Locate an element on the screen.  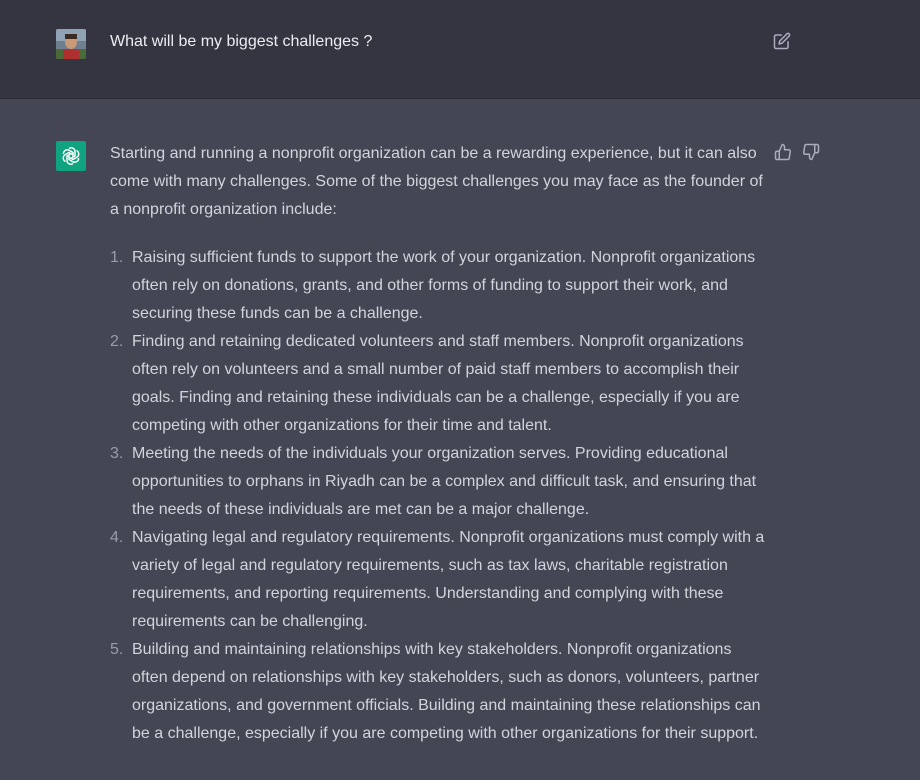
thumbs-up-button is located at coordinates (783, 152).